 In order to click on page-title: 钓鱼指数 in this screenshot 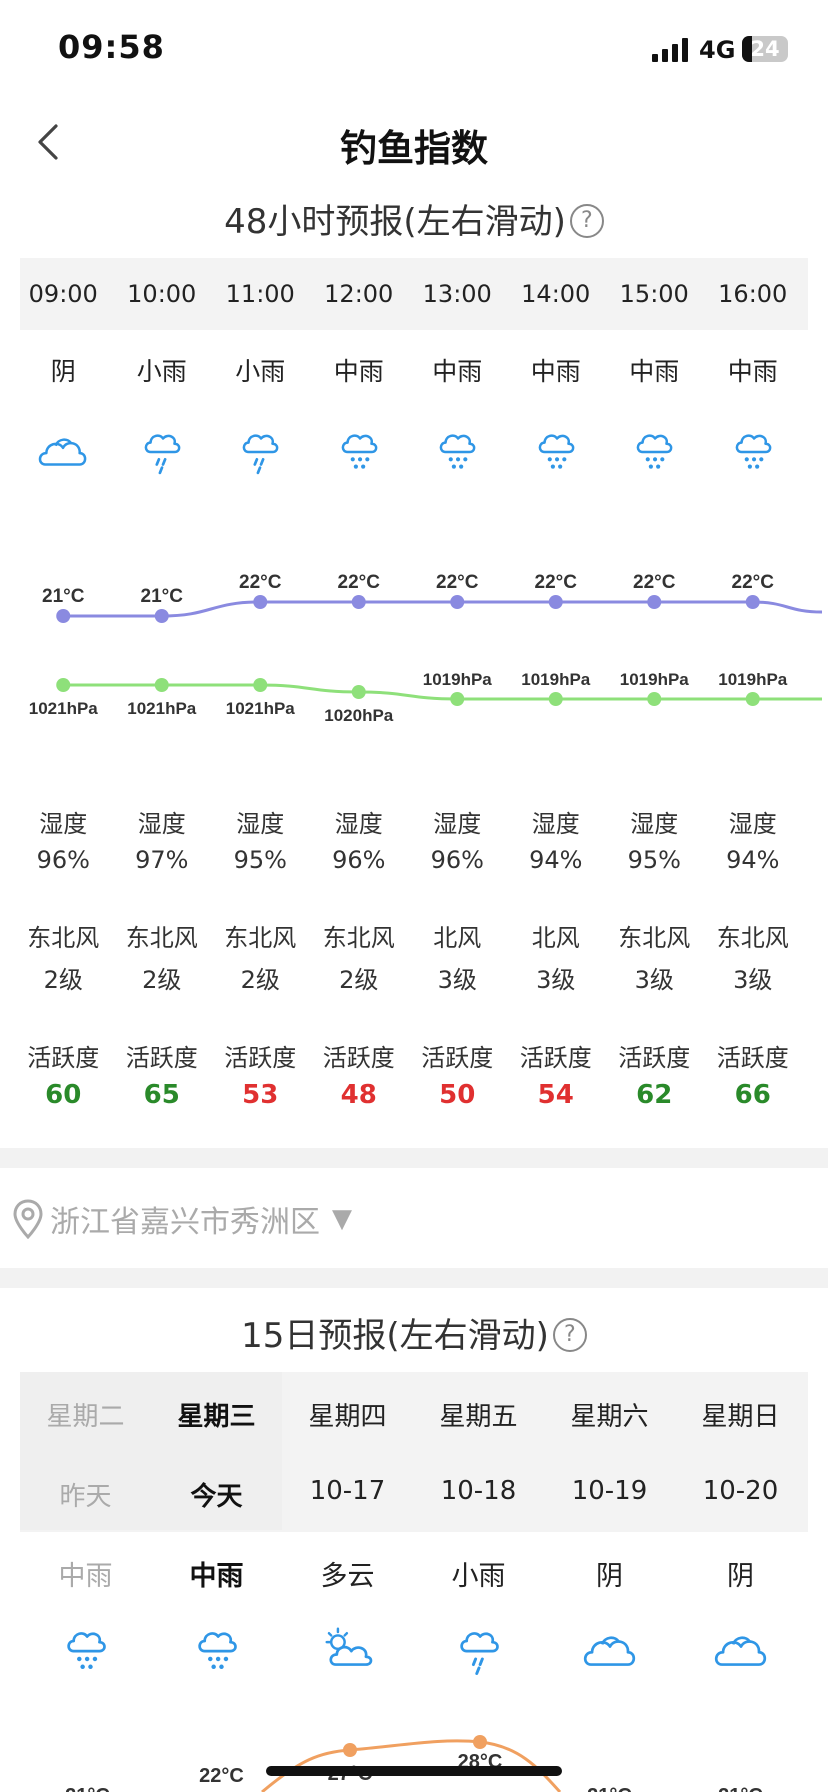, I will do `click(414, 148)`.